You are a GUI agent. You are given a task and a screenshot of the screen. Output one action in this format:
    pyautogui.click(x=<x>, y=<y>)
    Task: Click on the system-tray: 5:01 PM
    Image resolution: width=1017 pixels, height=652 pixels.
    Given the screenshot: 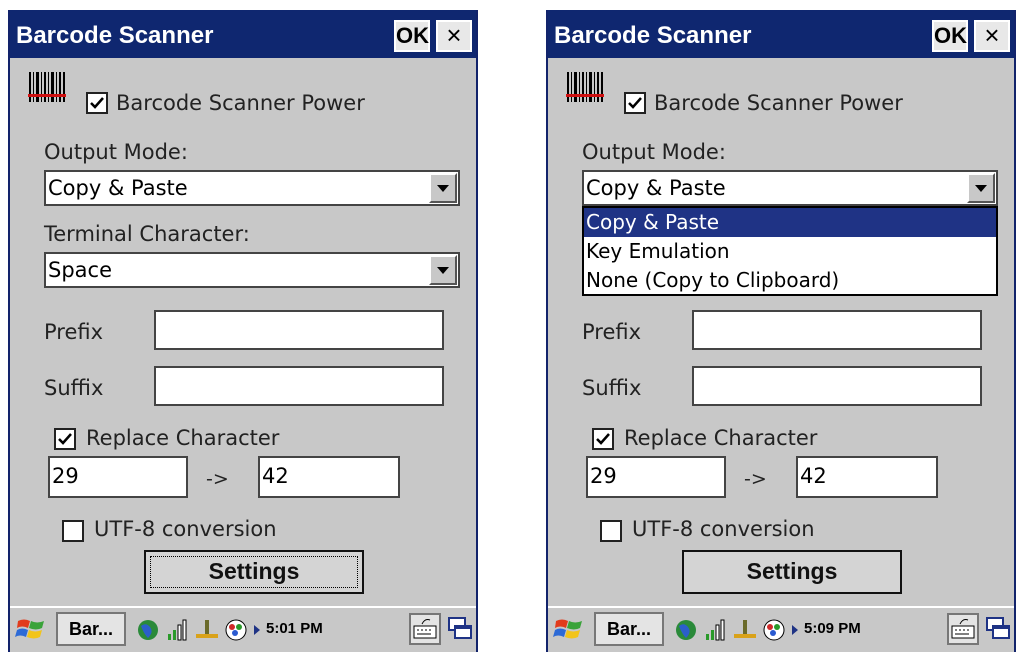 What is the action you would take?
    pyautogui.click(x=268, y=629)
    